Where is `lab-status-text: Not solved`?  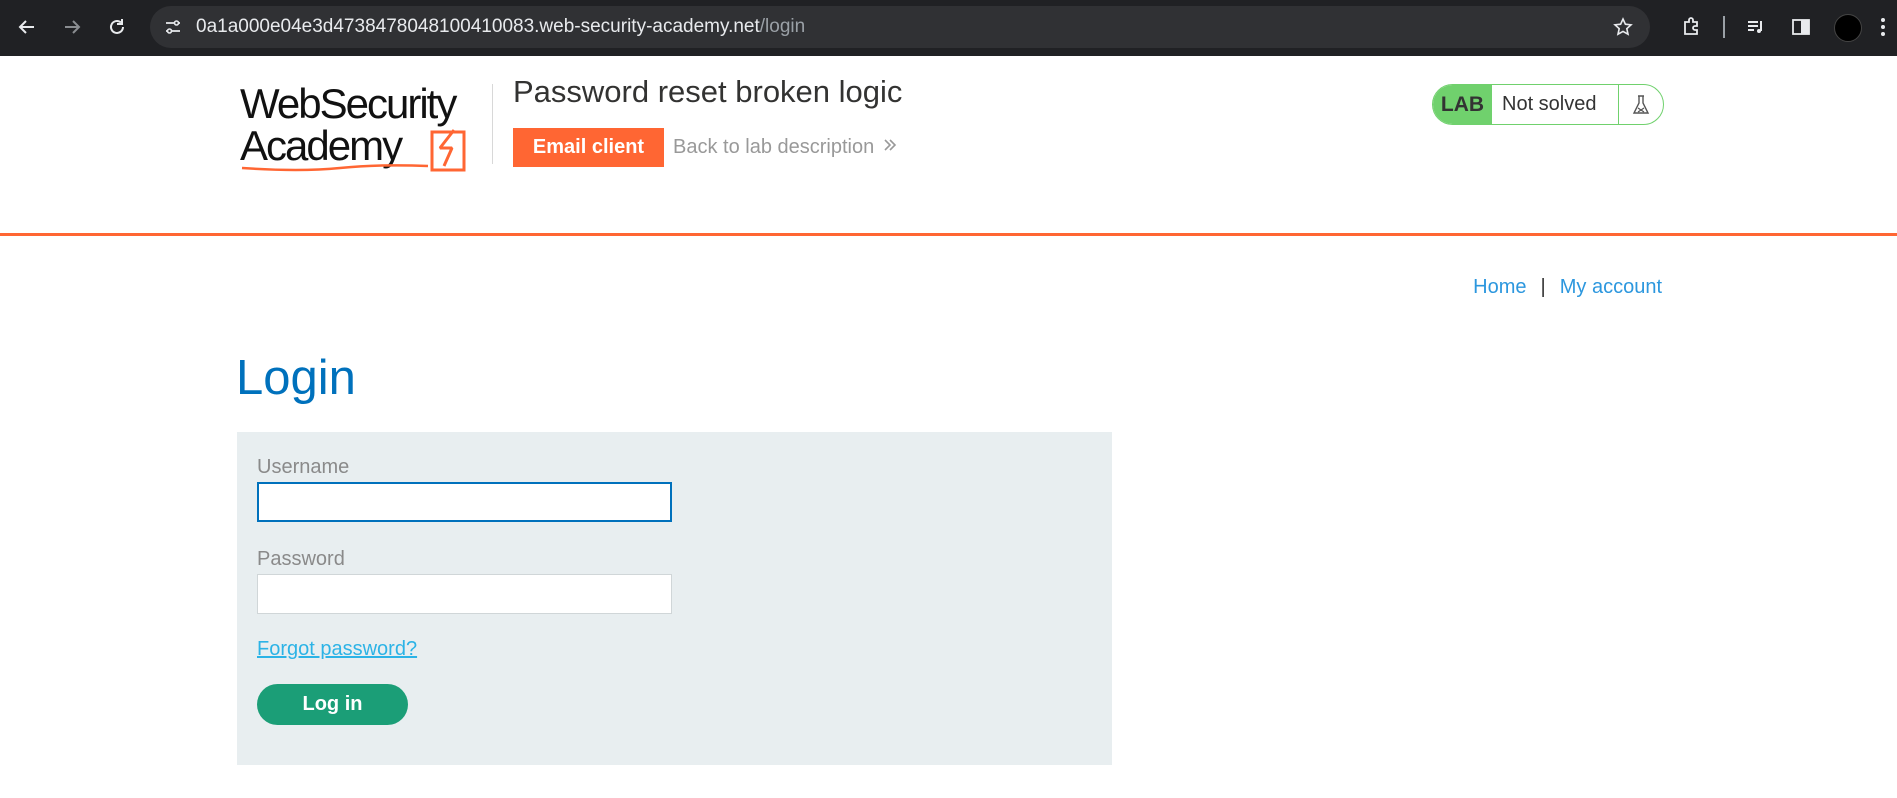 lab-status-text: Not solved is located at coordinates (1549, 104).